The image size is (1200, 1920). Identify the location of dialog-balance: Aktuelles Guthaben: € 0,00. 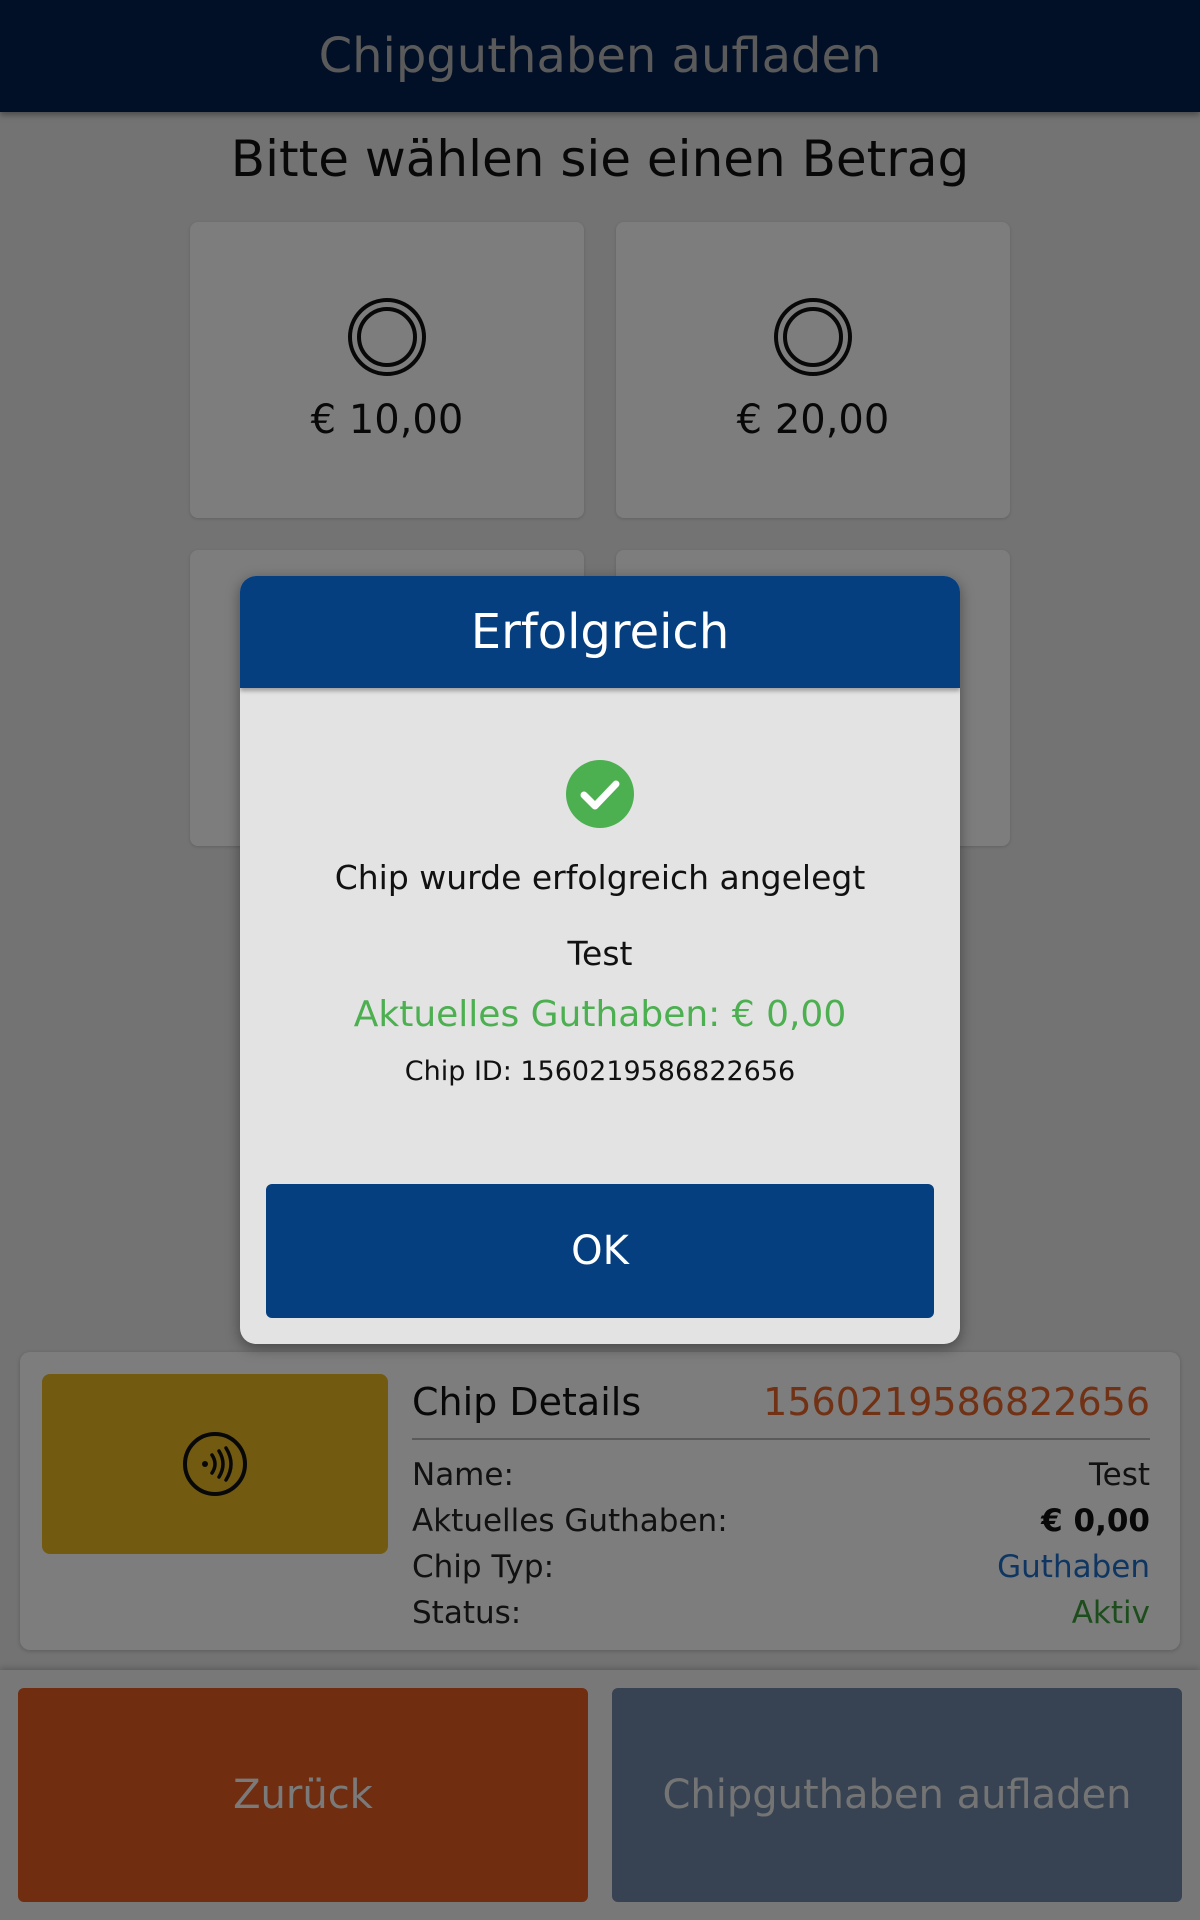
(600, 1014).